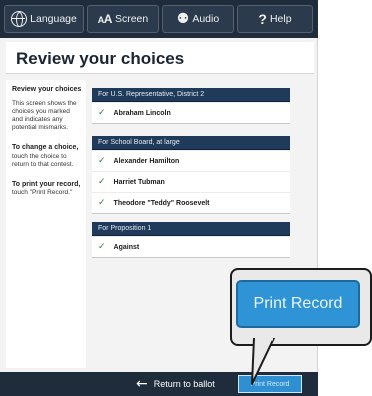  Describe the element at coordinates (19, 19) in the screenshot. I see `globe-icon` at that location.